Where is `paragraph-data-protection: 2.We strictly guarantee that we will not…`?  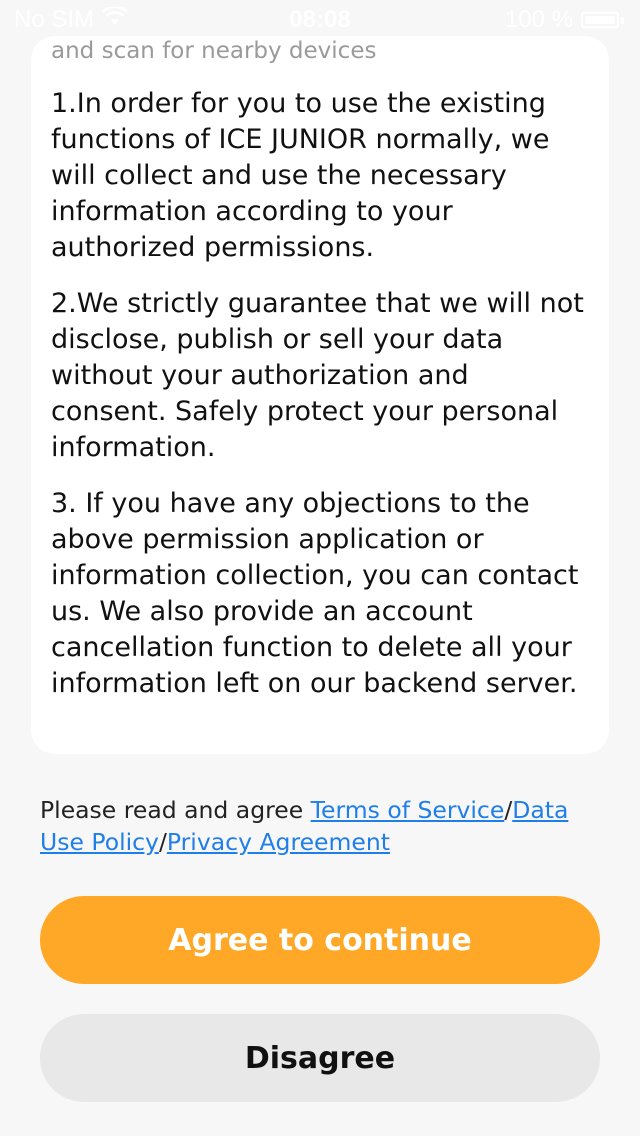
paragraph-data-protection: 2.We strictly guarantee that we will not… is located at coordinates (317, 375).